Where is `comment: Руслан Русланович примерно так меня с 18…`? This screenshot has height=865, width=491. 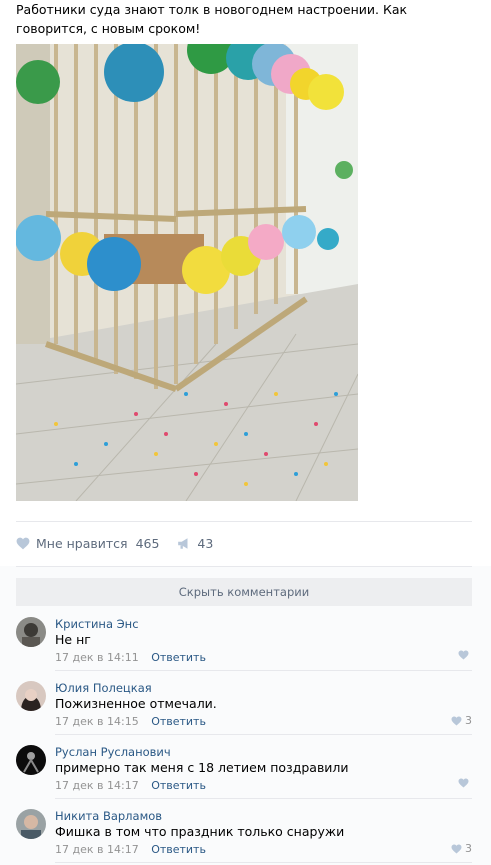
comment: Руслан Русланович примерно так меня с 18… is located at coordinates (244, 768).